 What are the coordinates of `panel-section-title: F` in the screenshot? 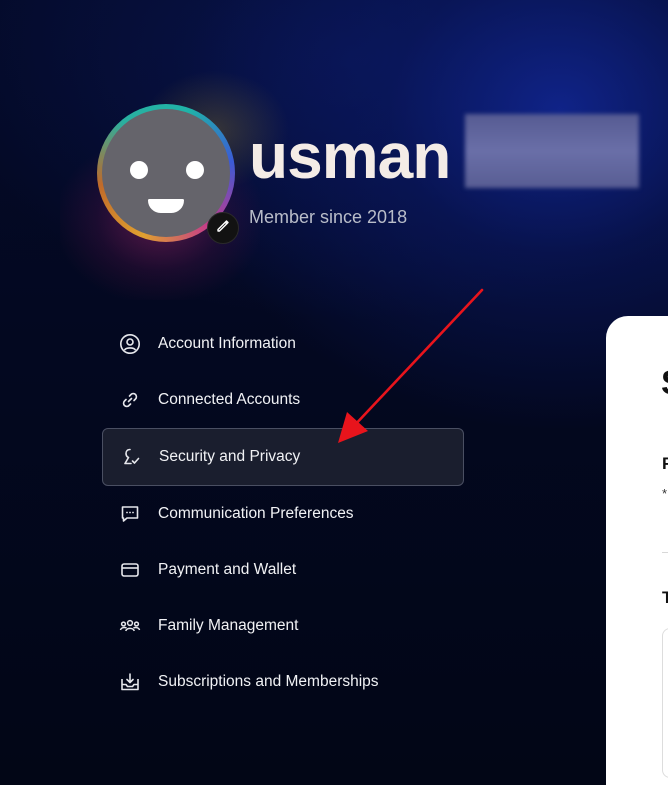 It's located at (665, 463).